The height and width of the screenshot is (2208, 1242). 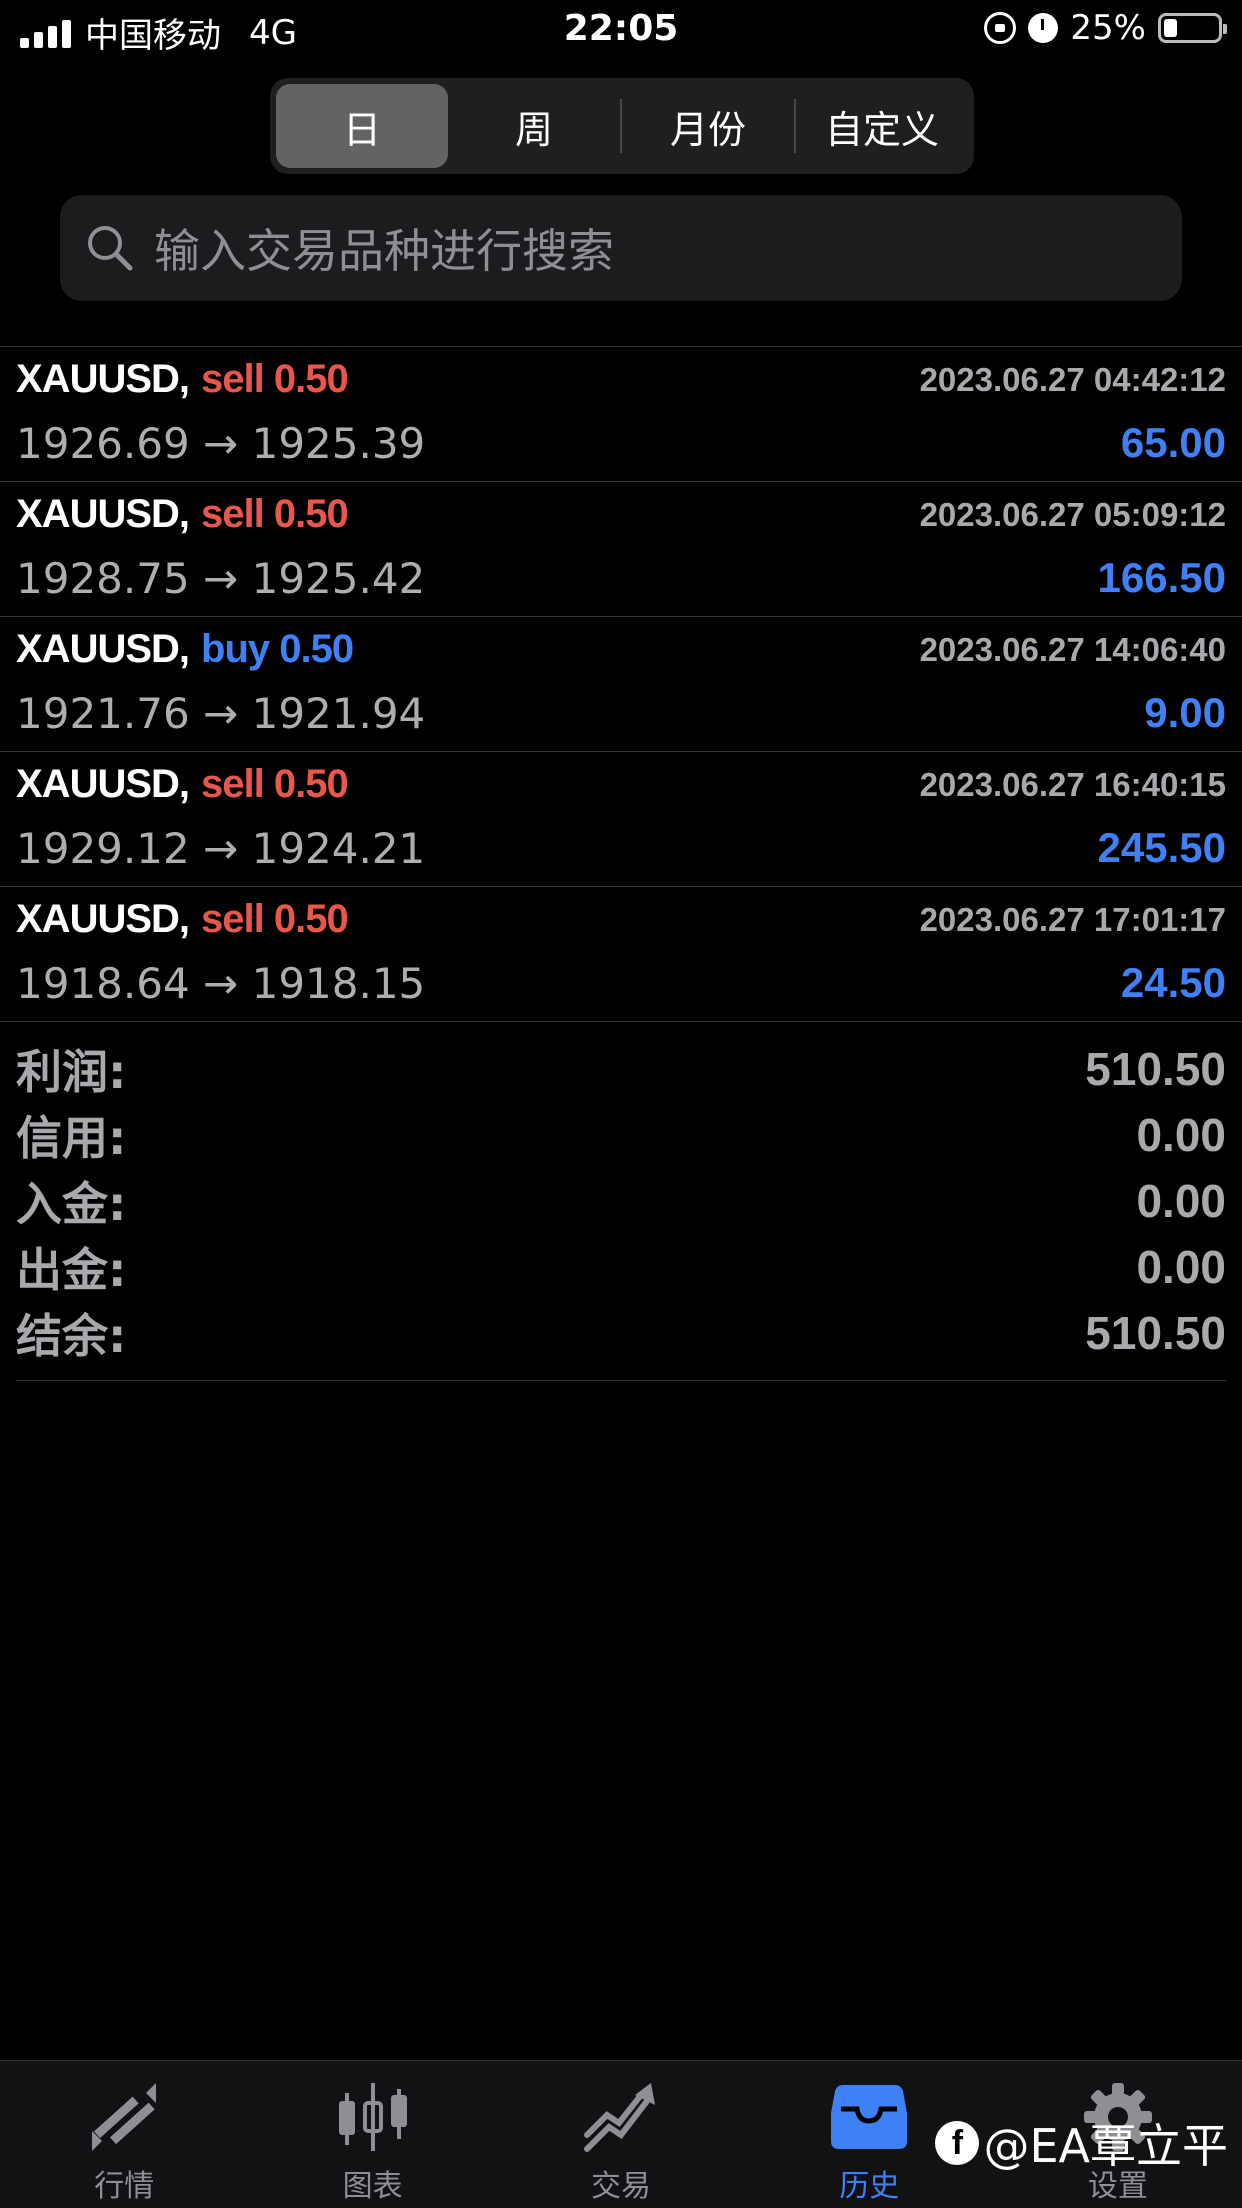 What do you see at coordinates (1072, 514) in the screenshot?
I see `trade-time: 2023.06.27 05:09:12` at bounding box center [1072, 514].